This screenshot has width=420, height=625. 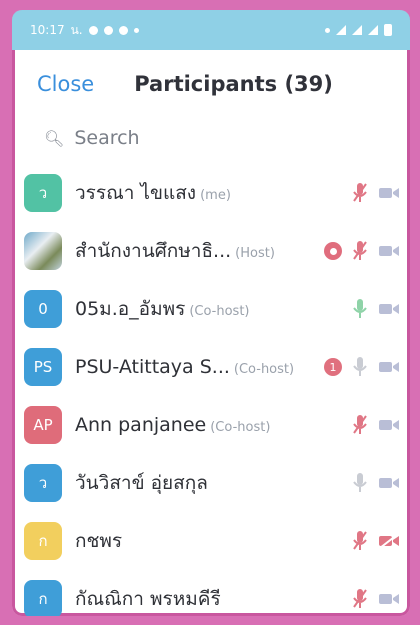 I want to click on notification-dot-icon, so click(x=136, y=30).